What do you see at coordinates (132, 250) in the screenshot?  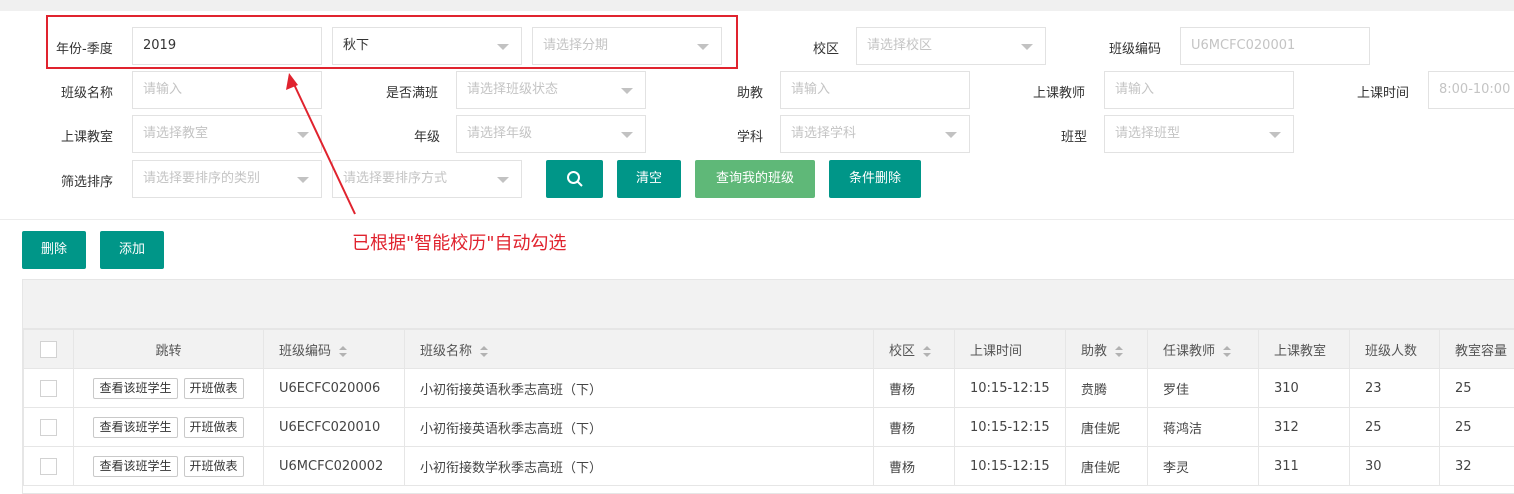 I see `add-button: 添加` at bounding box center [132, 250].